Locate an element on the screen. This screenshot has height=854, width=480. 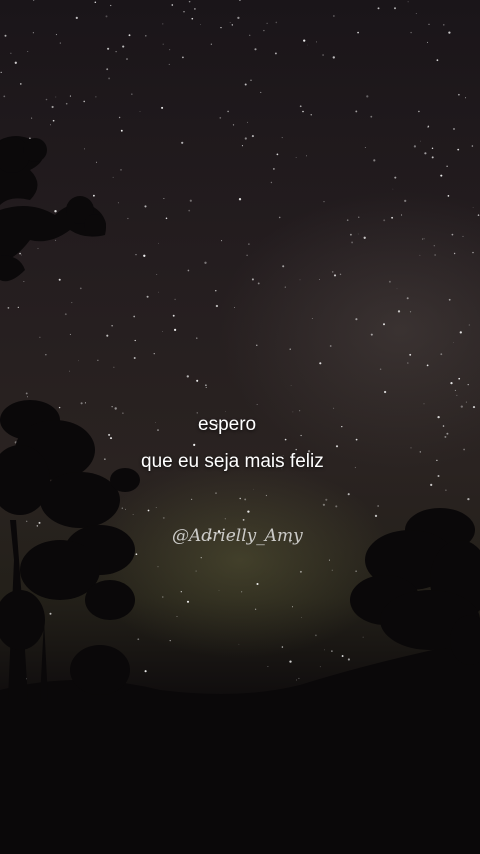
caption-line-1: espero is located at coordinates (227, 424).